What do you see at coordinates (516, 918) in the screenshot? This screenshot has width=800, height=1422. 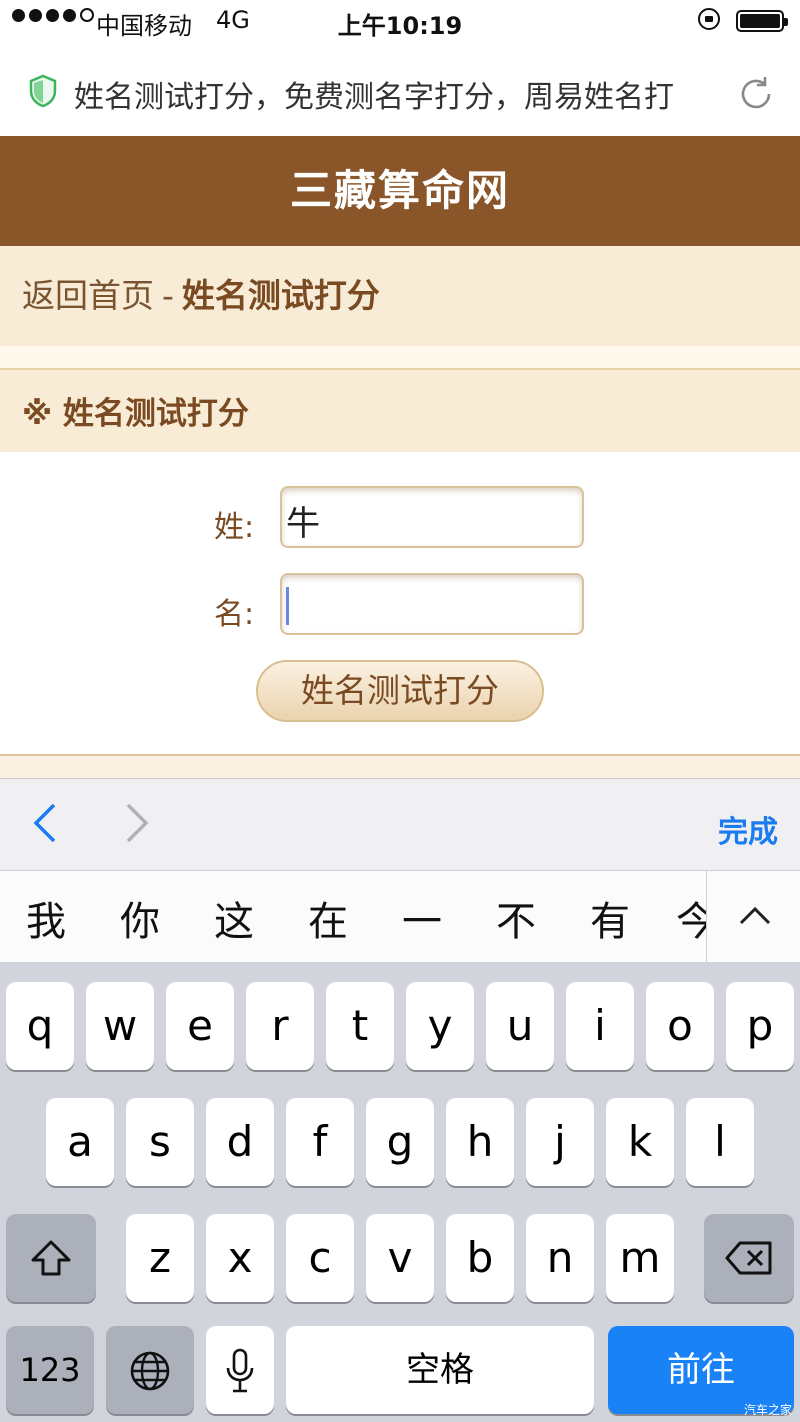 I see `candidate-word: 不` at bounding box center [516, 918].